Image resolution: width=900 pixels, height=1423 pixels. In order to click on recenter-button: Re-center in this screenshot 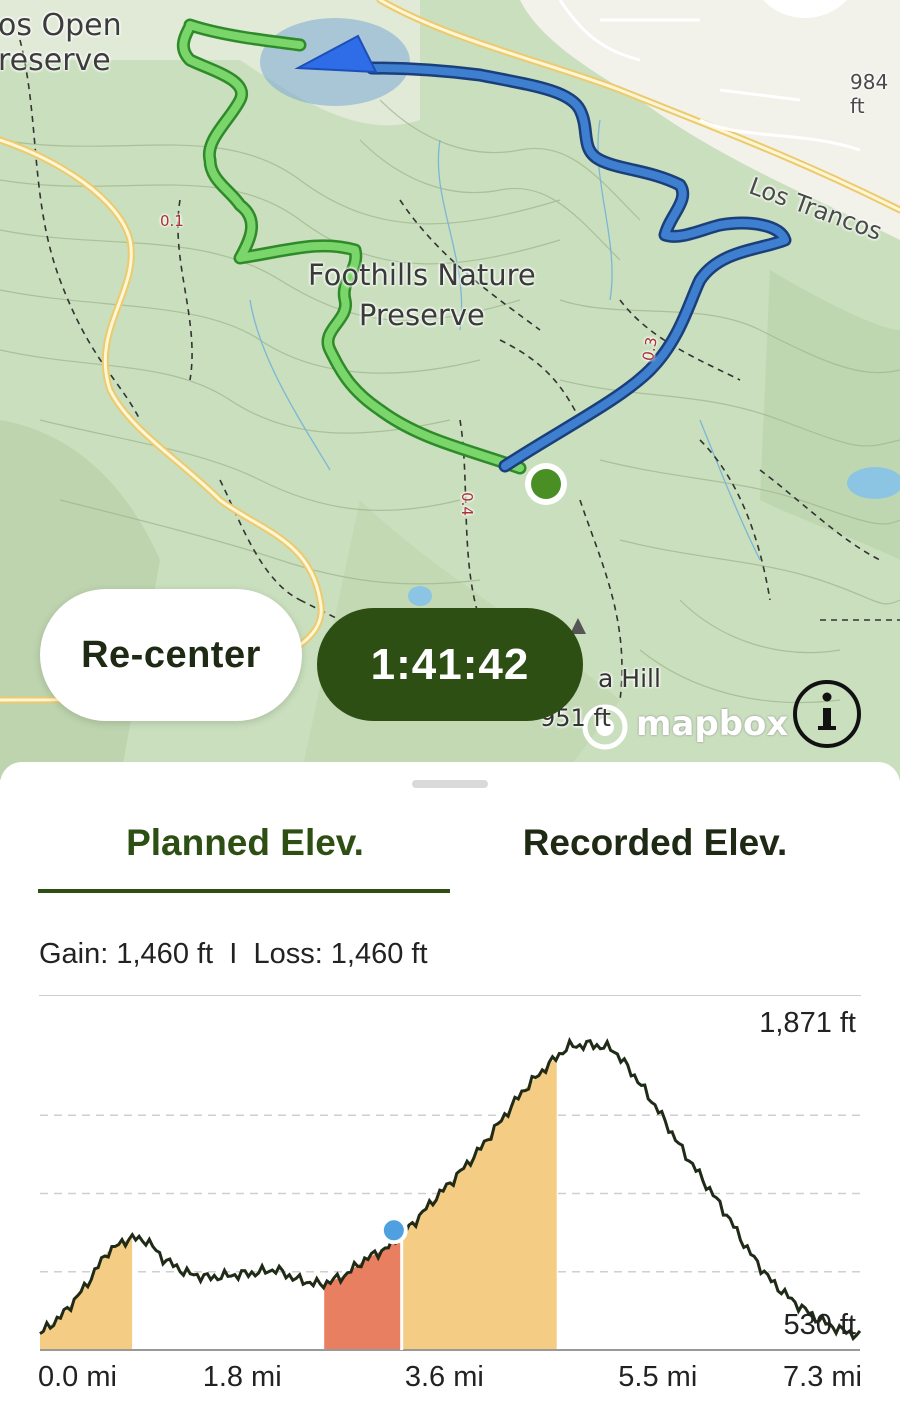, I will do `click(171, 655)`.